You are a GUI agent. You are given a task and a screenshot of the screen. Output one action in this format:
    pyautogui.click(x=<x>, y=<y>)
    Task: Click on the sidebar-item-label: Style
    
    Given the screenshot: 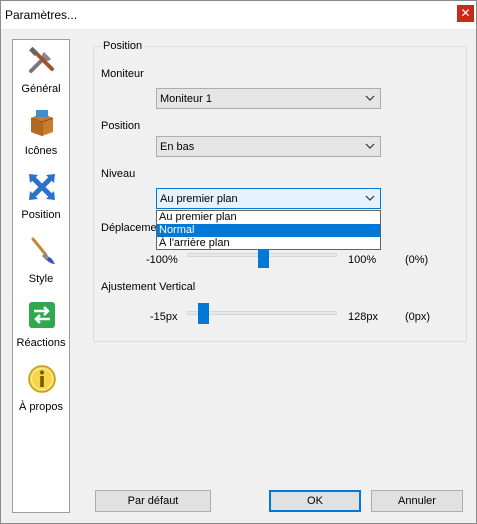 What is the action you would take?
    pyautogui.click(x=41, y=279)
    